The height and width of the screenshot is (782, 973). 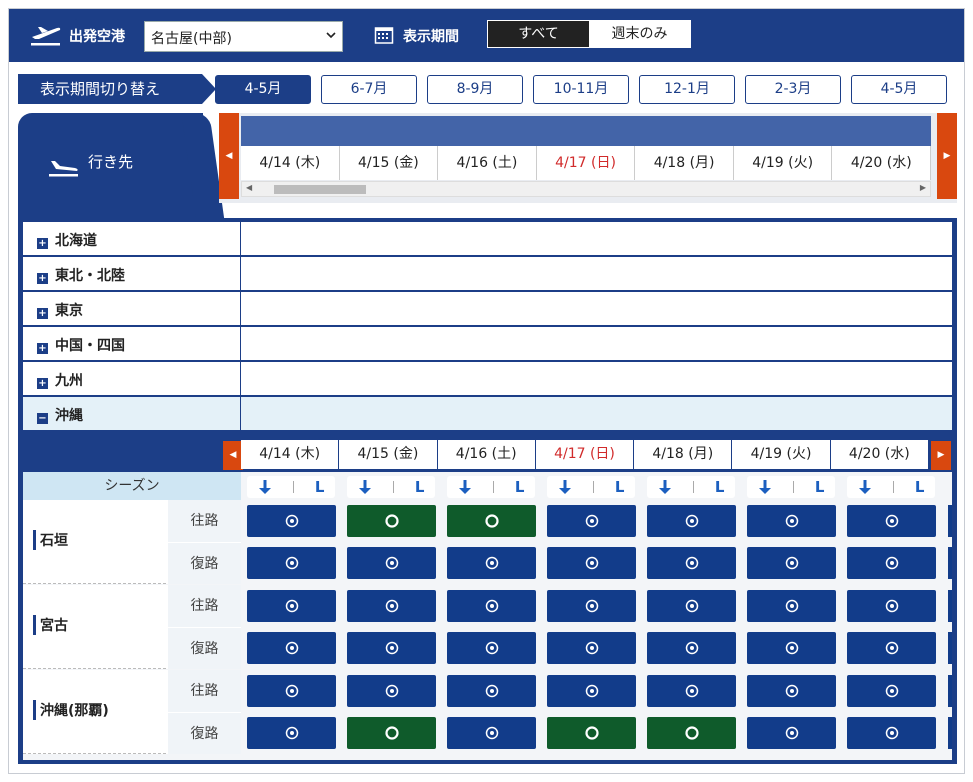 What do you see at coordinates (69, 381) in the screenshot?
I see `region-label: 九州` at bounding box center [69, 381].